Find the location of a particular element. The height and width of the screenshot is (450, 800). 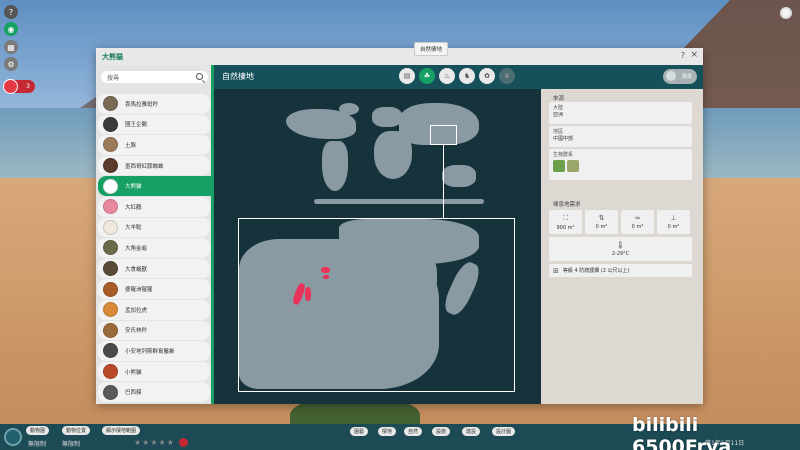

water-icon: ≈ is located at coordinates (637, 218).